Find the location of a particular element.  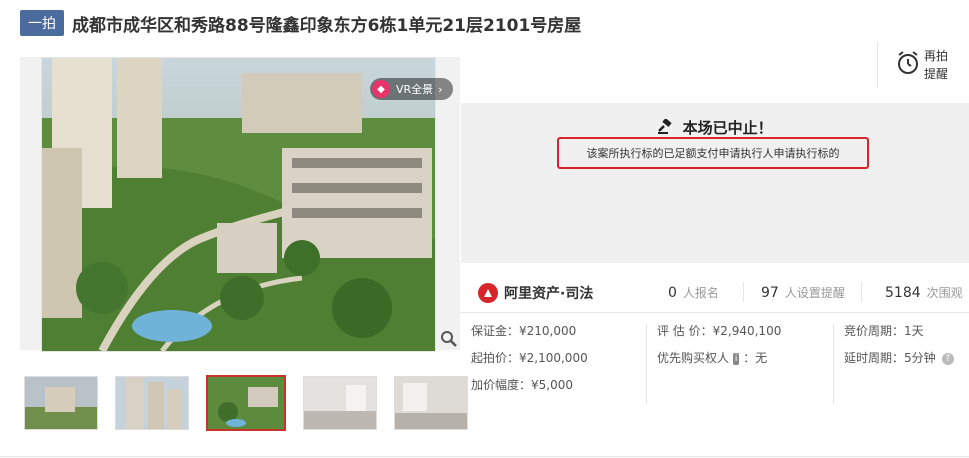

chevron-right-icon: › is located at coordinates (440, 89).